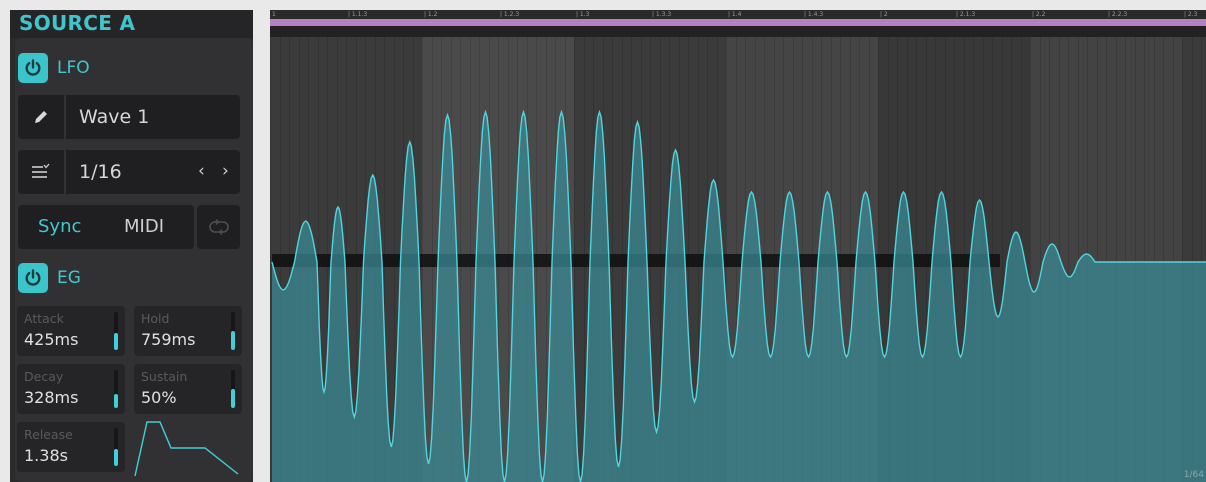  What do you see at coordinates (188, 389) in the screenshot?
I see `sustain-knob: Sustain 50%` at bounding box center [188, 389].